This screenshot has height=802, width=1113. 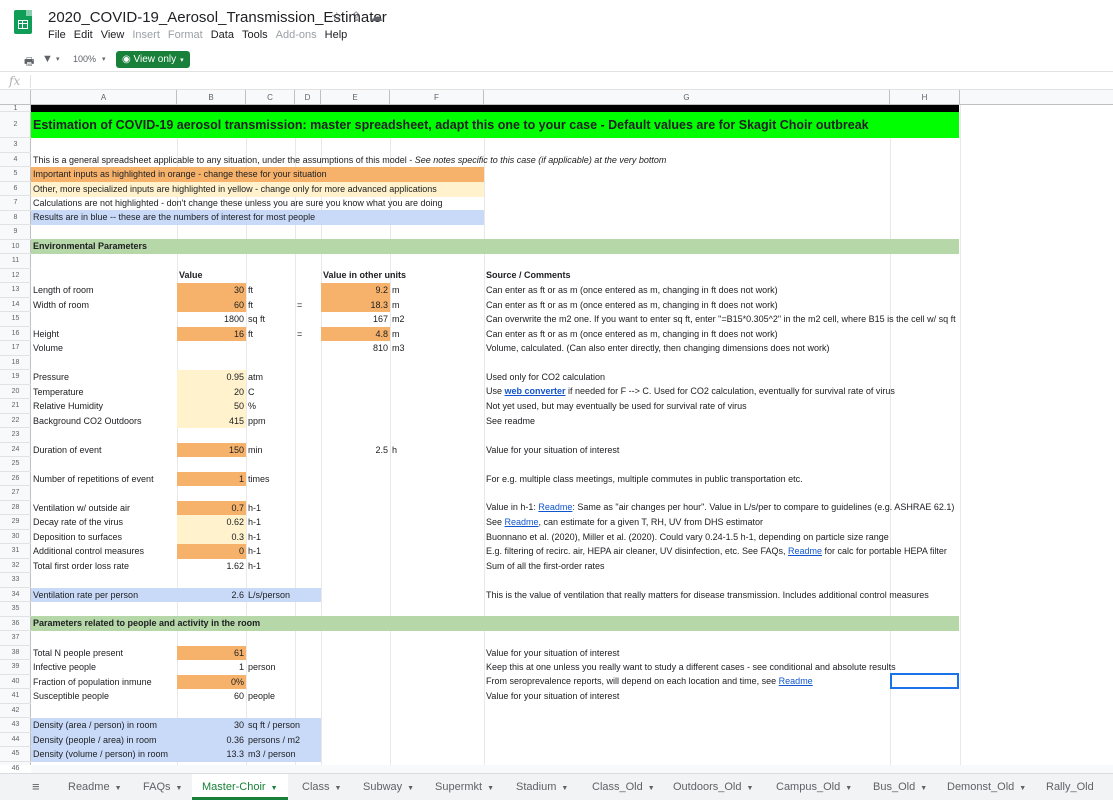 What do you see at coordinates (542, 787) in the screenshot?
I see `sheet-tab-stadium: Stadium ▼` at bounding box center [542, 787].